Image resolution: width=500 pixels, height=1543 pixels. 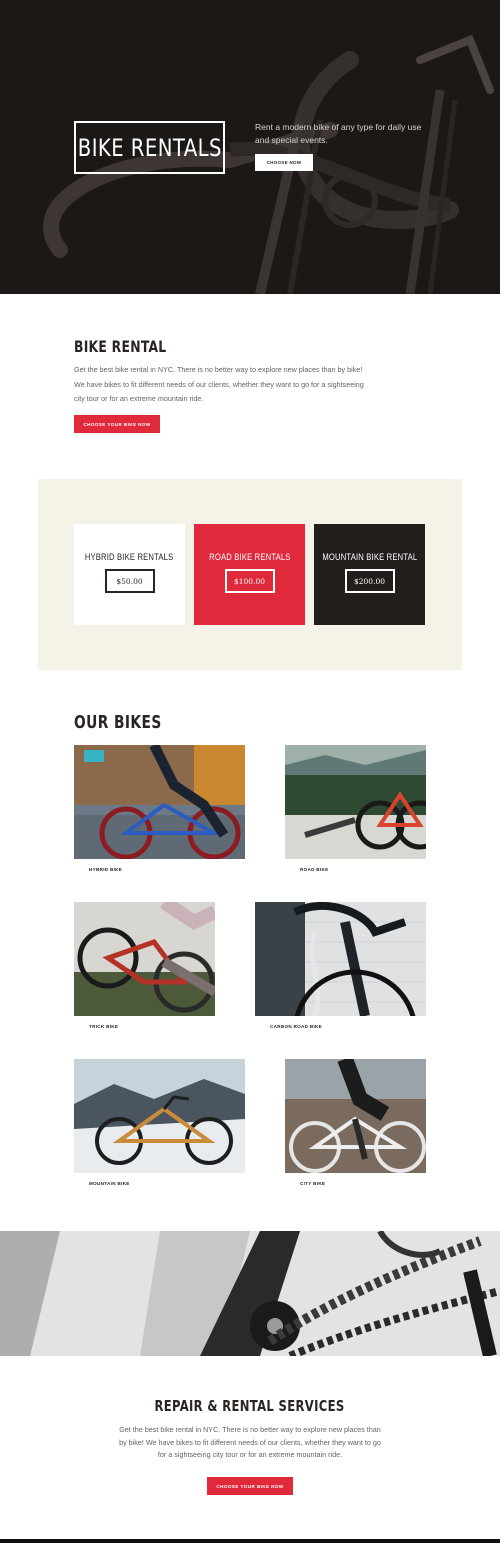 What do you see at coordinates (106, 869) in the screenshot?
I see `bike-label: HYBRID BIKE` at bounding box center [106, 869].